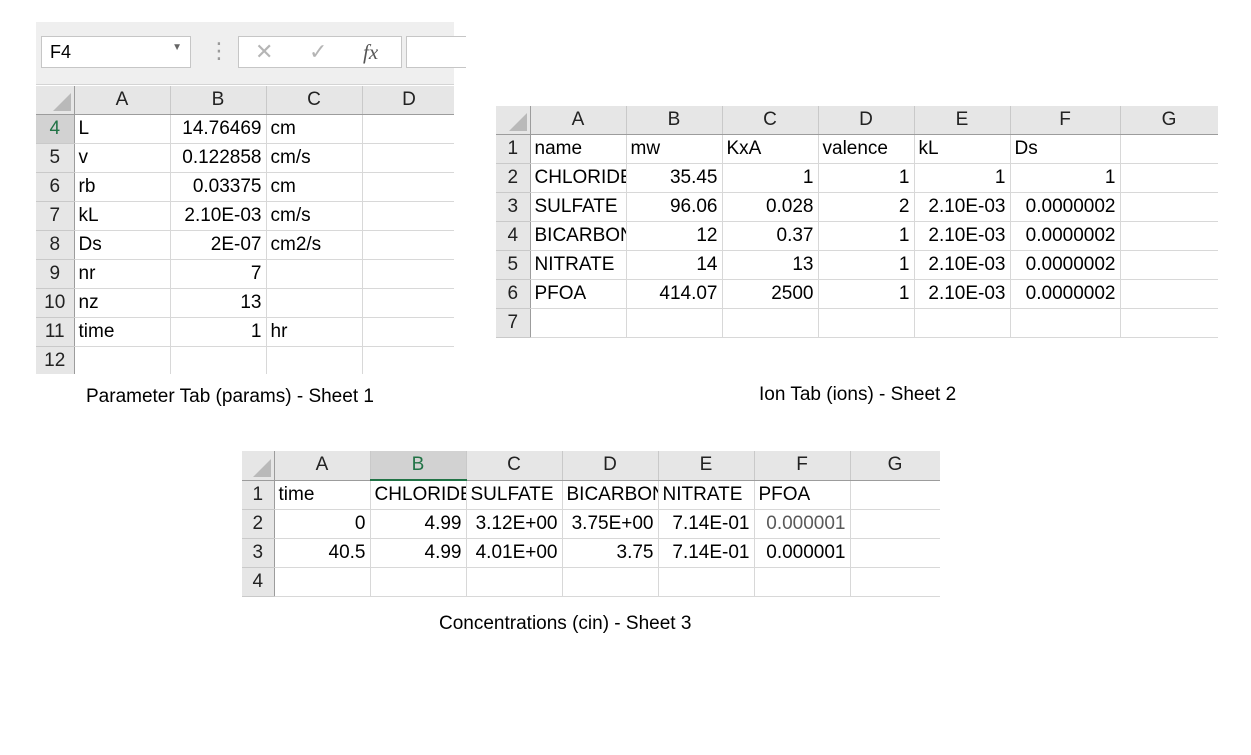 This screenshot has height=755, width=1251. What do you see at coordinates (706, 495) in the screenshot?
I see `cell: NITRATE` at bounding box center [706, 495].